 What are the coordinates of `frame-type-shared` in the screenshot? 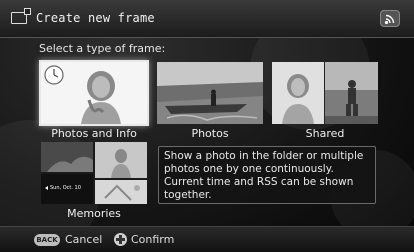 It's located at (325, 93).